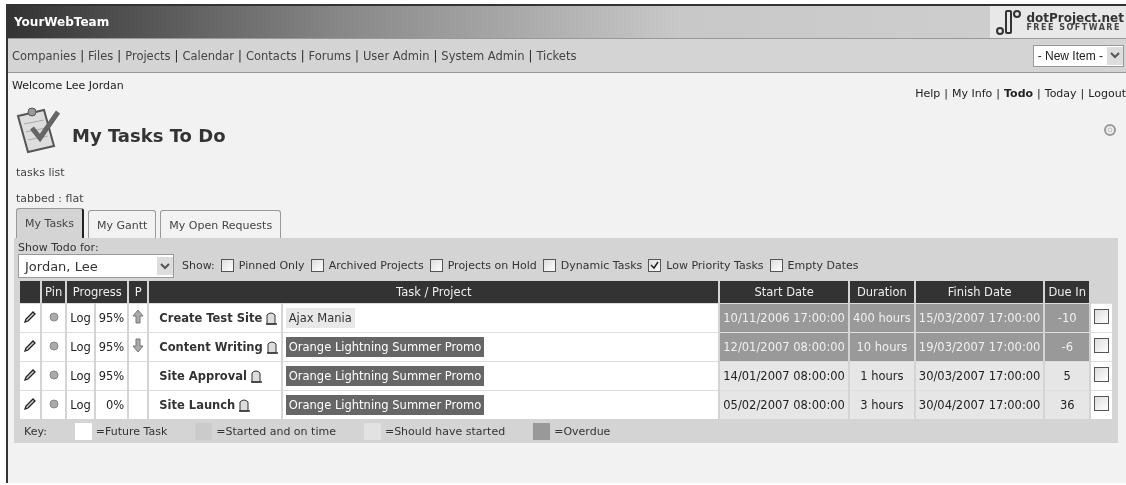 This screenshot has width=1126, height=485. What do you see at coordinates (149, 135) in the screenshot?
I see `page-title: My Tasks To Do` at bounding box center [149, 135].